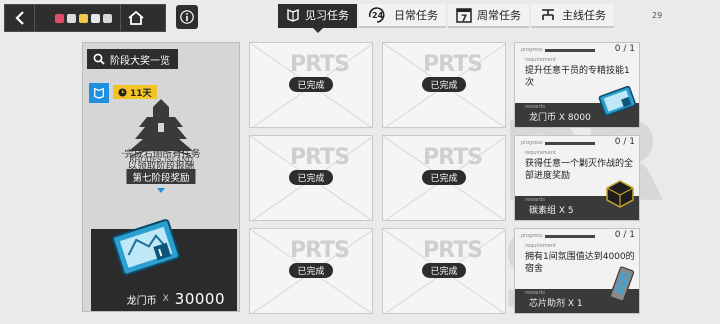  What do you see at coordinates (59, 18) in the screenshot?
I see `terminal-shortcut-icon` at bounding box center [59, 18].